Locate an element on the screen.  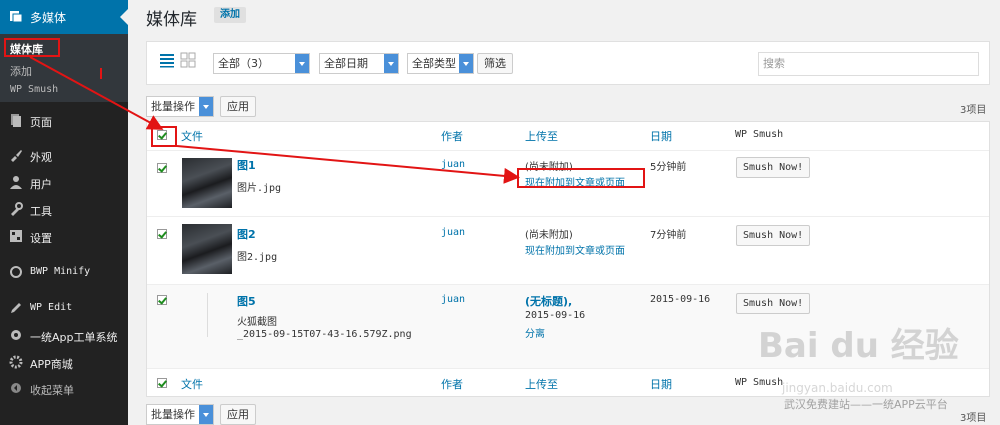
bulk-actions-select-top: 批量操作 is located at coordinates (180, 106).